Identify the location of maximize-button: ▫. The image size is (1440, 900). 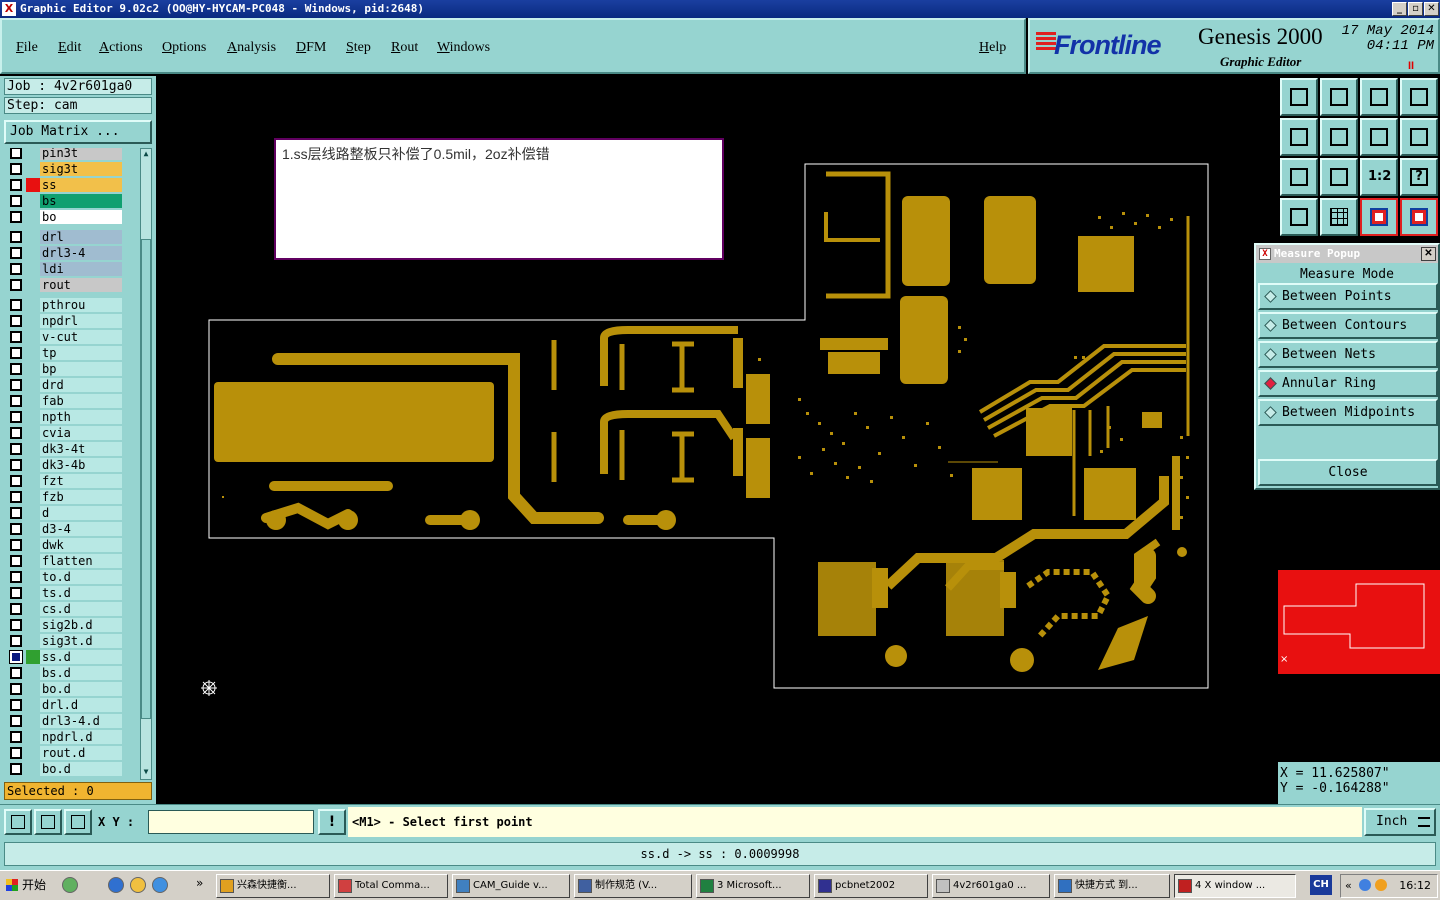
(1415, 9).